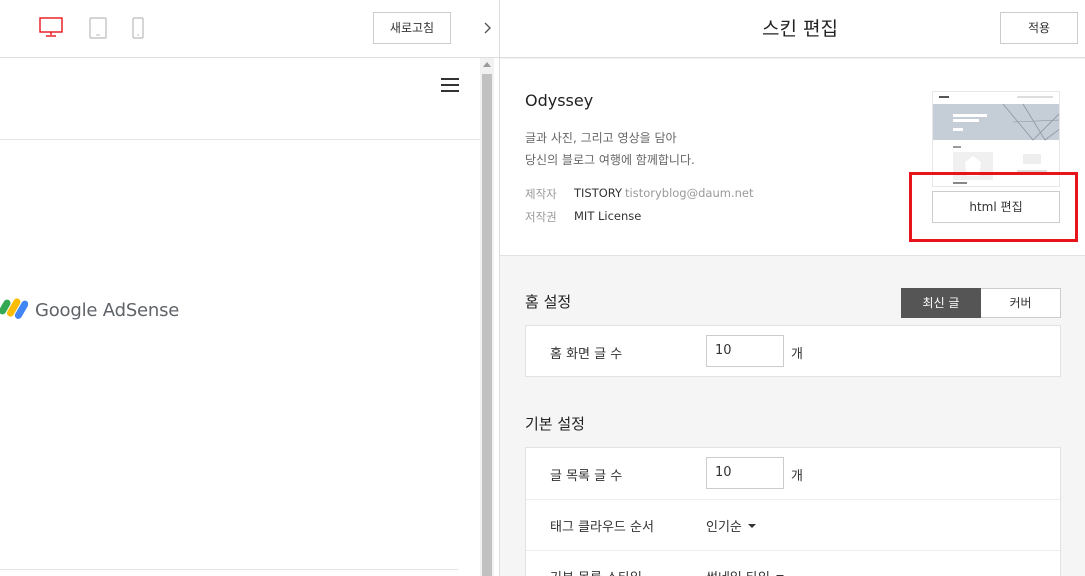  I want to click on caret-down-icon, so click(751, 525).